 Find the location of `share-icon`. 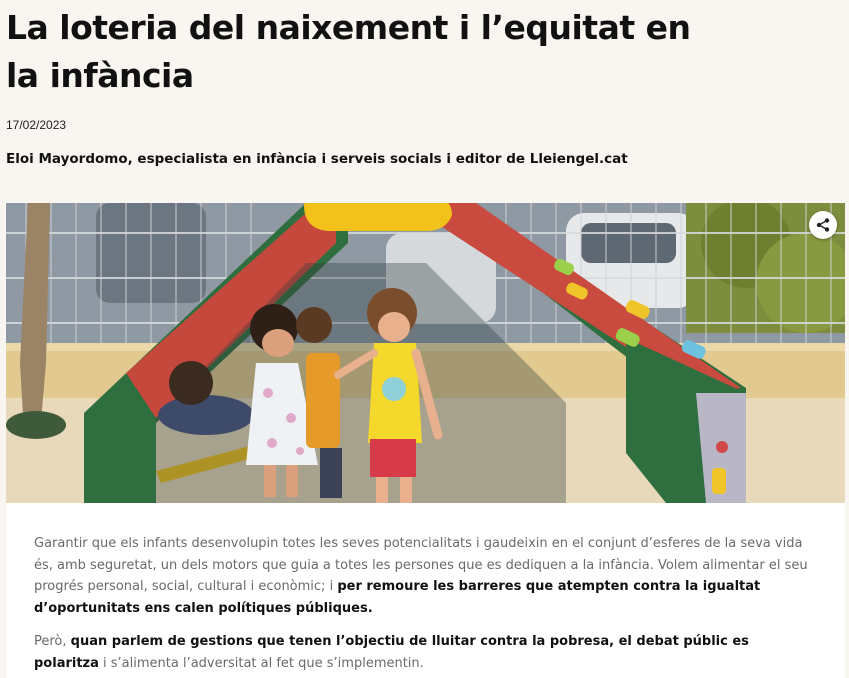

share-icon is located at coordinates (823, 225).